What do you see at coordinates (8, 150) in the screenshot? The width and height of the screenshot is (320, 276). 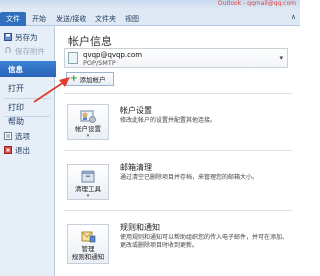 I see `exit-icon` at bounding box center [8, 150].